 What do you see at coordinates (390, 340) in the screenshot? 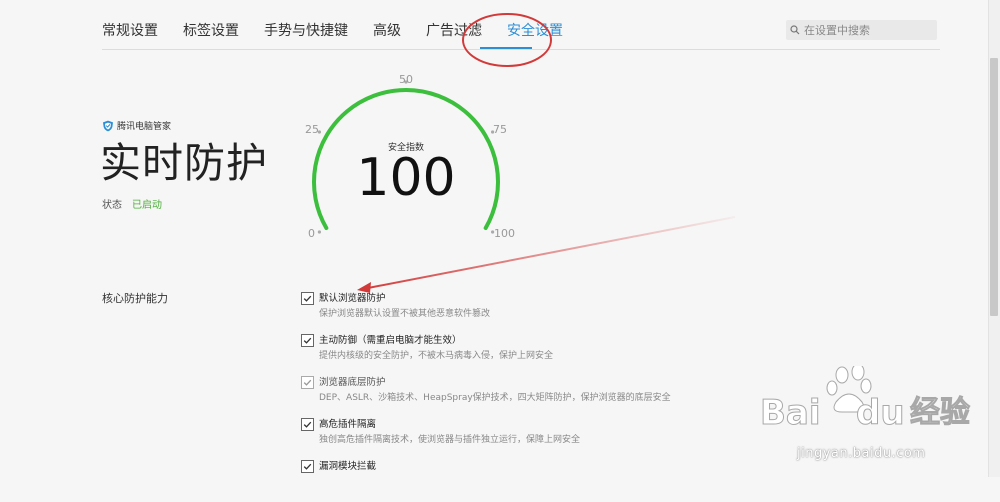
I see `option-title: 主动防御（需重启电脑才能生效）` at bounding box center [390, 340].